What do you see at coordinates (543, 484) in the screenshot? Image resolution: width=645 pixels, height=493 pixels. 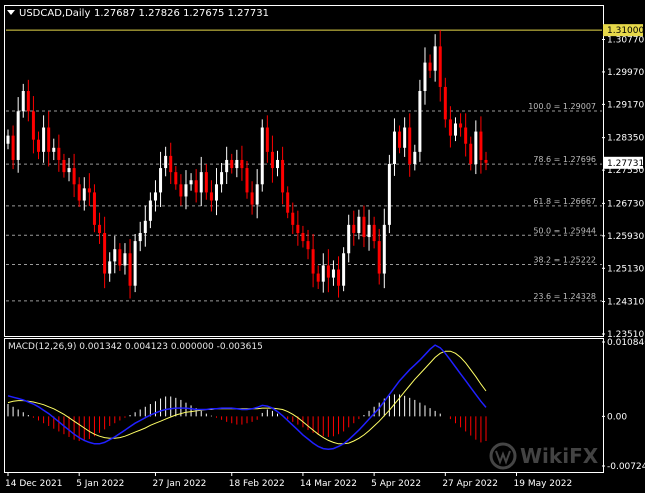 I see `date-tick-label: 19 May 2022` at bounding box center [543, 484].